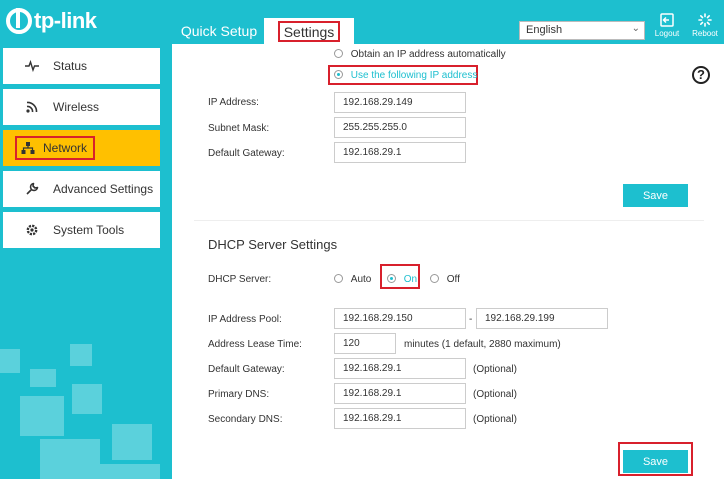 This screenshot has height=479, width=724. I want to click on sidebar-item-system-tools: System Tools, so click(81, 230).